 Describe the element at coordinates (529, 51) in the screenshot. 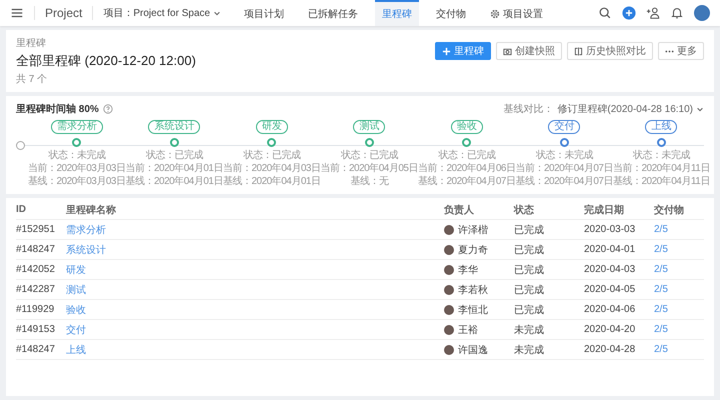

I see `create-snapshot-button: 创建快照` at that location.